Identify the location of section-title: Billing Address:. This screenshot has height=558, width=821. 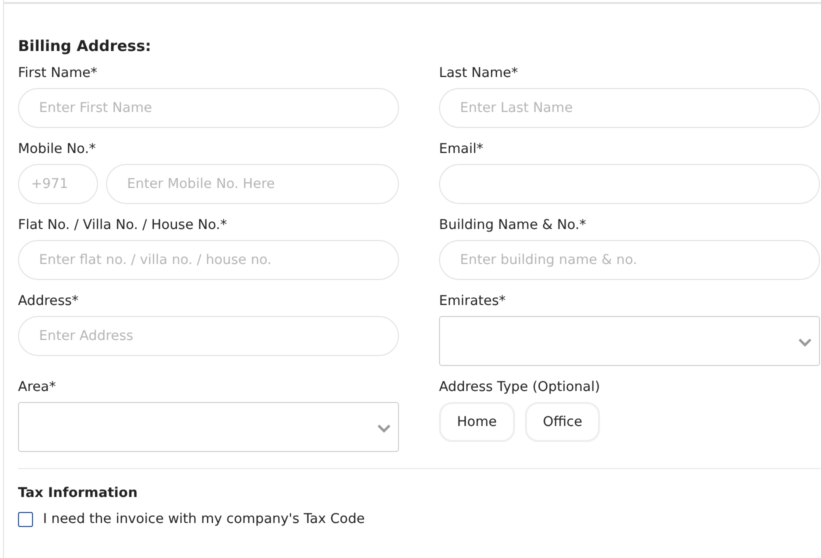
(85, 46).